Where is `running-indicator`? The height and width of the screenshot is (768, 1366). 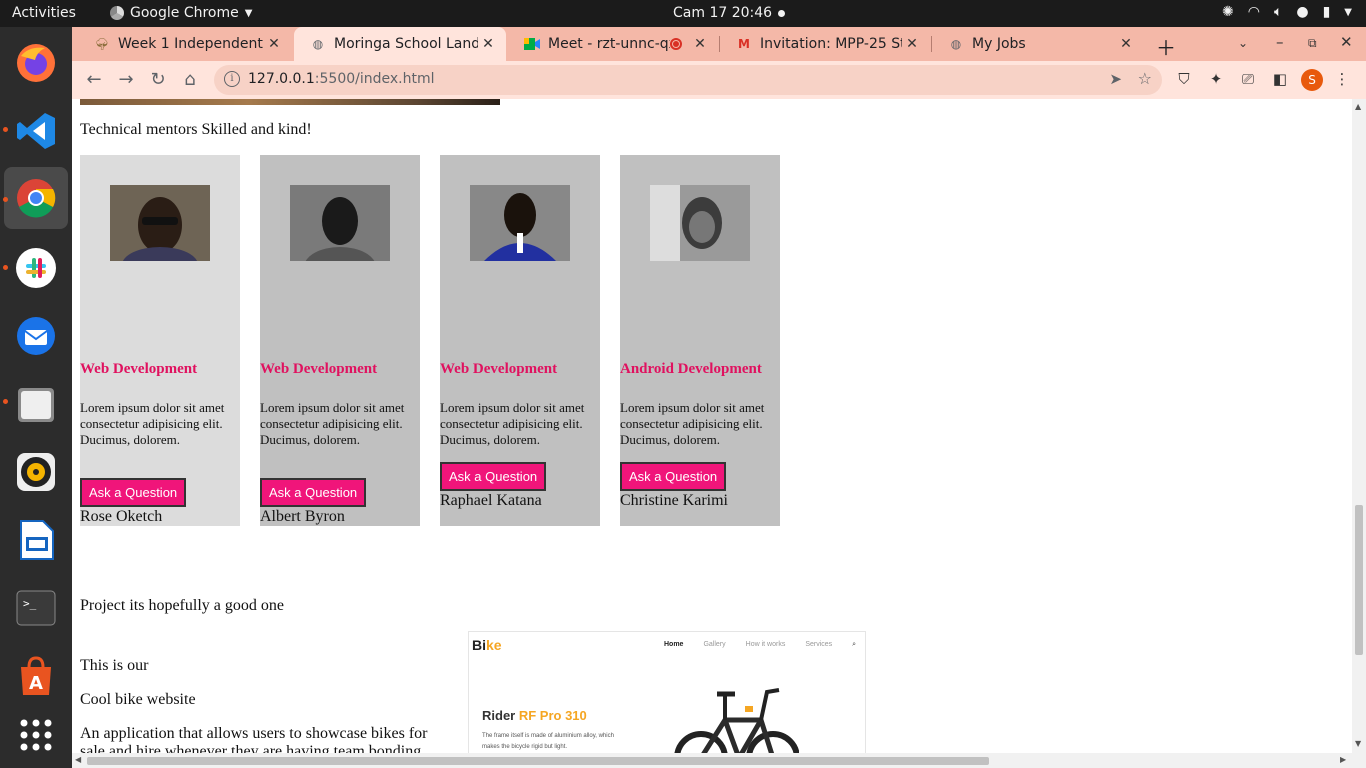 running-indicator is located at coordinates (5, 267).